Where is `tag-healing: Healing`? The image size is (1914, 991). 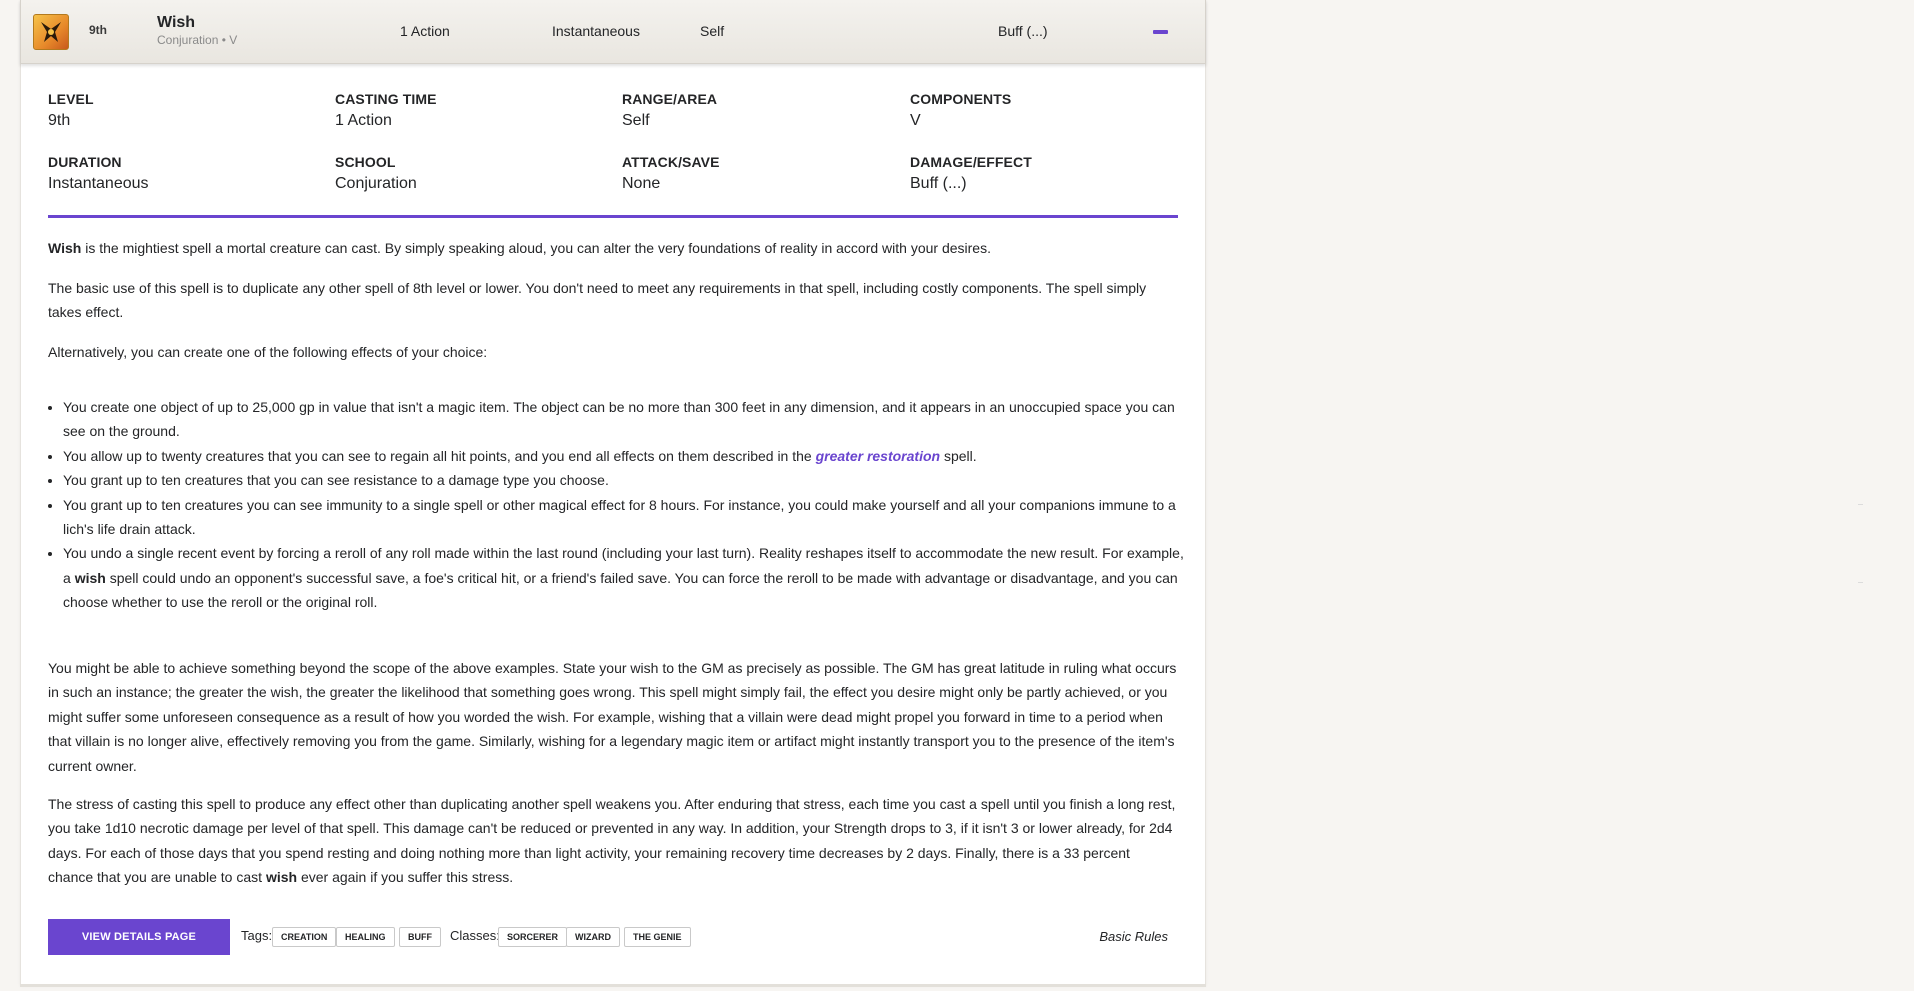
tag-healing: Healing is located at coordinates (365, 937).